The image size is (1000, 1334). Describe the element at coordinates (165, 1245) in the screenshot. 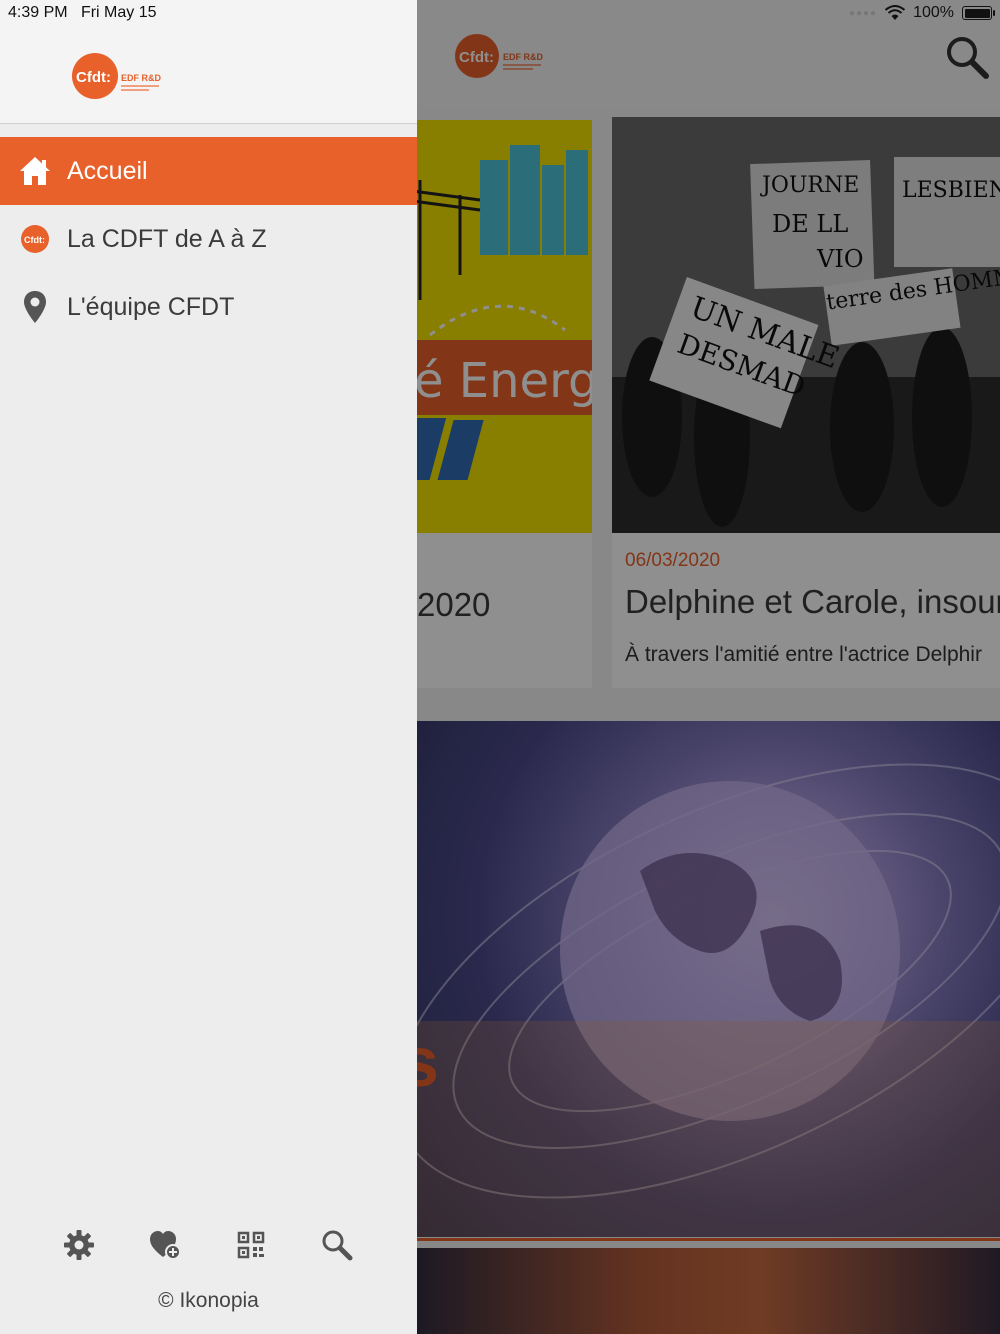

I see `heart-add-icon` at that location.